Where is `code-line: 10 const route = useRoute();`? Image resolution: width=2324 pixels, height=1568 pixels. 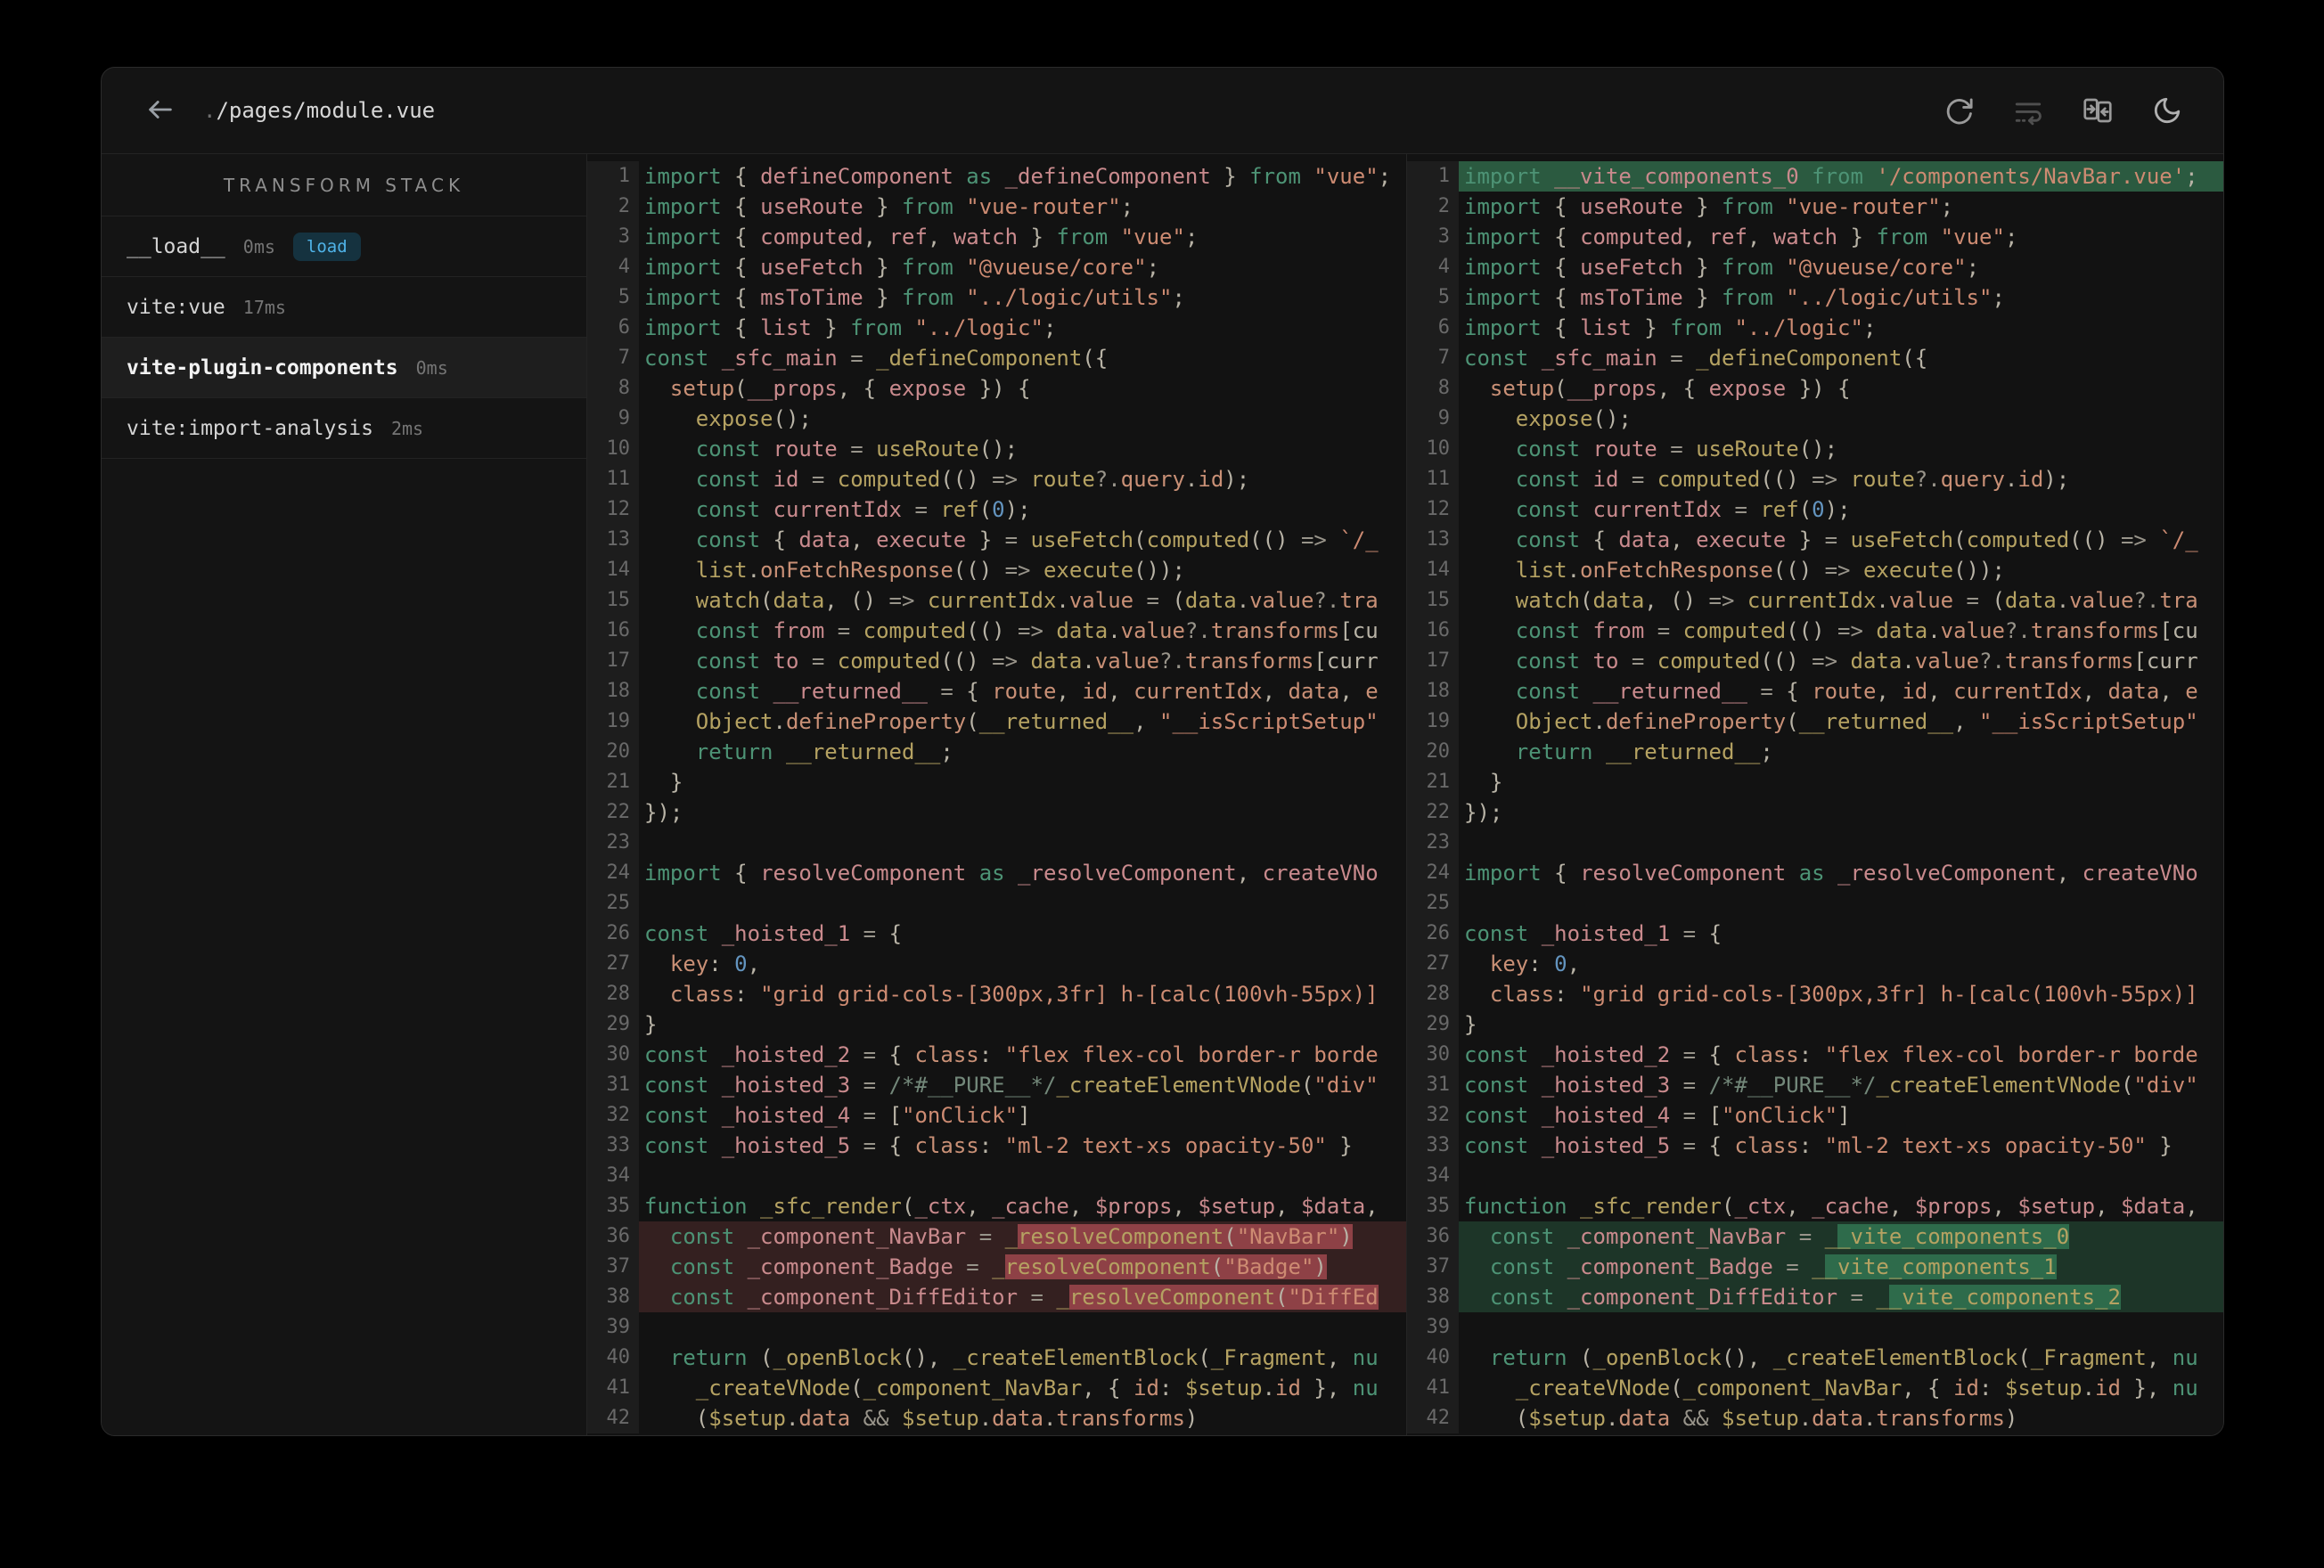 code-line: 10 const route = useRoute(); is located at coordinates (996, 449).